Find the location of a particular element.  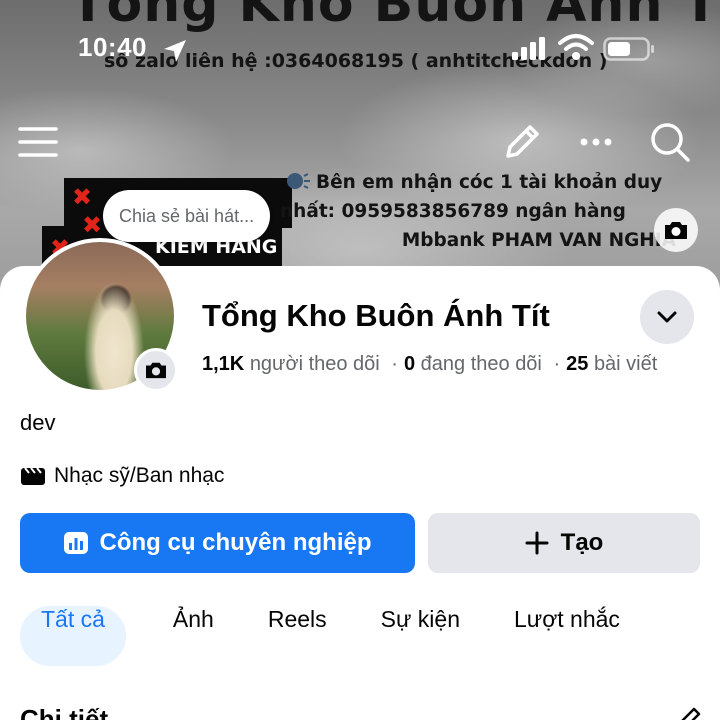

following-label: đang theo dõi is located at coordinates (481, 364).